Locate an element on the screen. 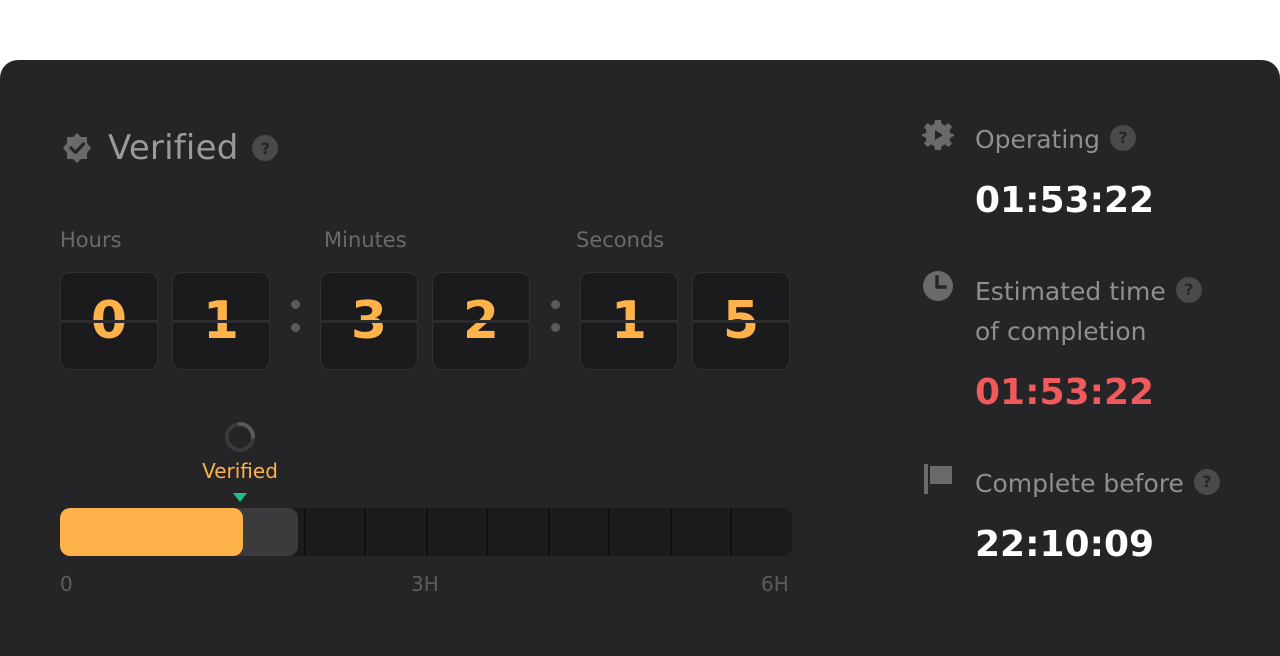 This screenshot has height=656, width=1280. loading-spinner-icon is located at coordinates (240, 437).